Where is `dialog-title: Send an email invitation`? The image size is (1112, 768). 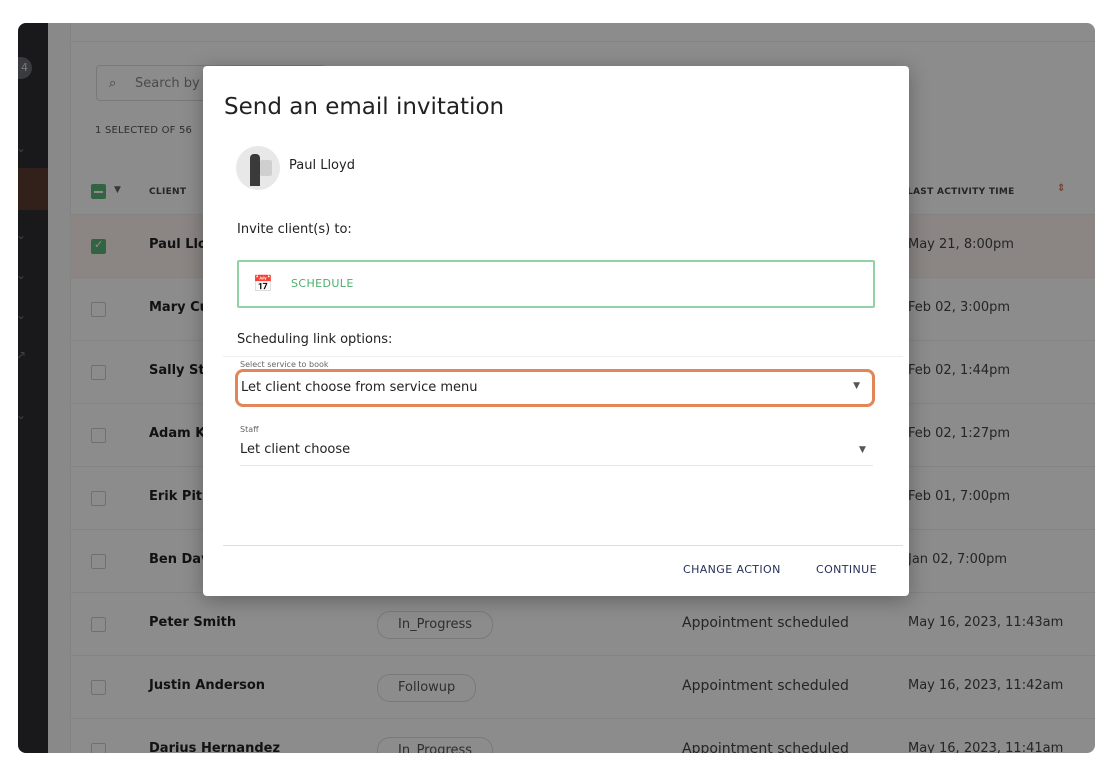 dialog-title: Send an email invitation is located at coordinates (364, 107).